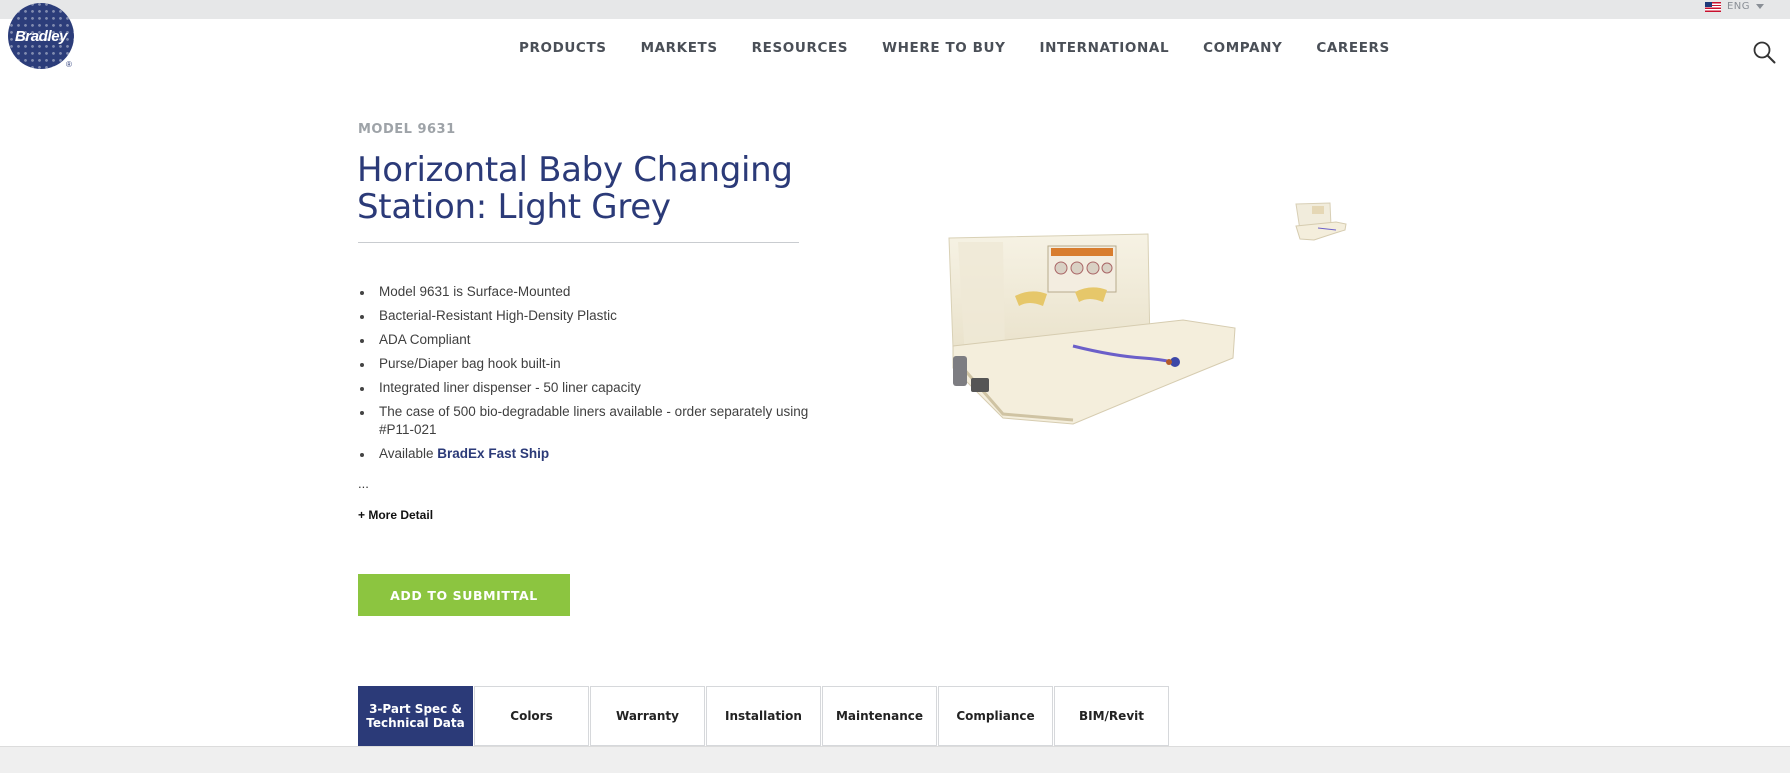  What do you see at coordinates (943, 48) in the screenshot?
I see `nav-where-to-buy: WHERE TO BUY` at bounding box center [943, 48].